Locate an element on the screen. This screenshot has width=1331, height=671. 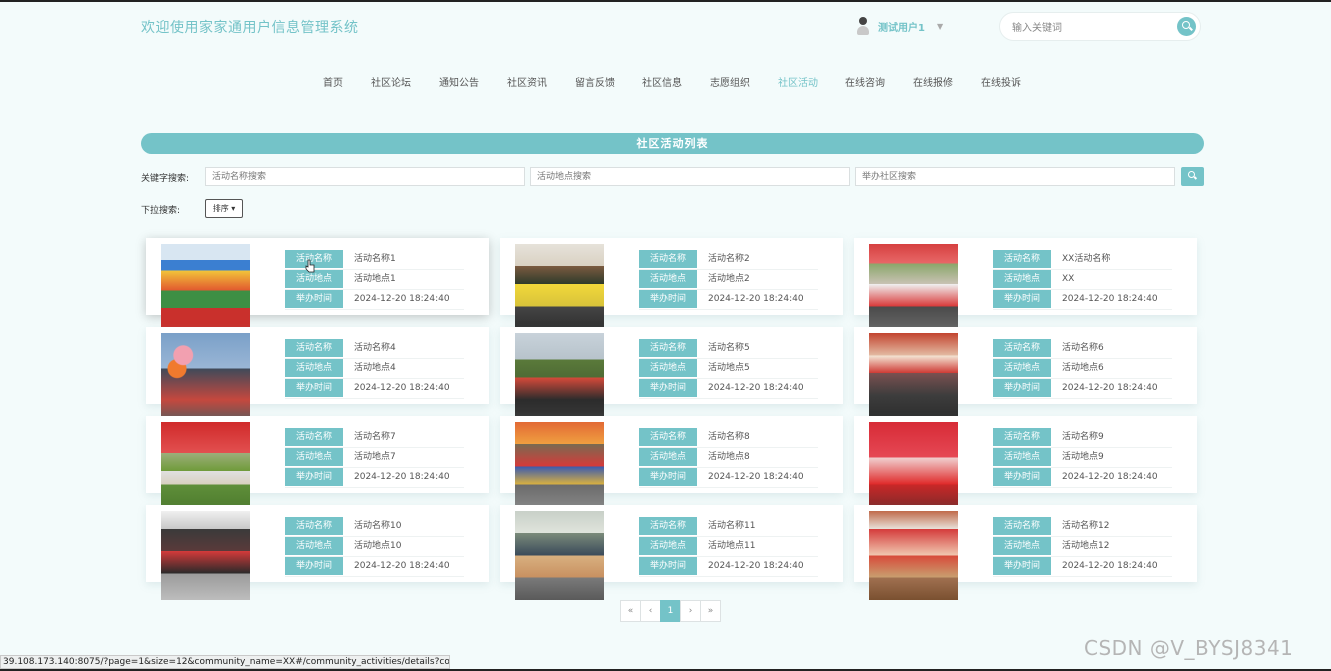
nav-item-volunteer: 志愿组织 is located at coordinates (730, 81).